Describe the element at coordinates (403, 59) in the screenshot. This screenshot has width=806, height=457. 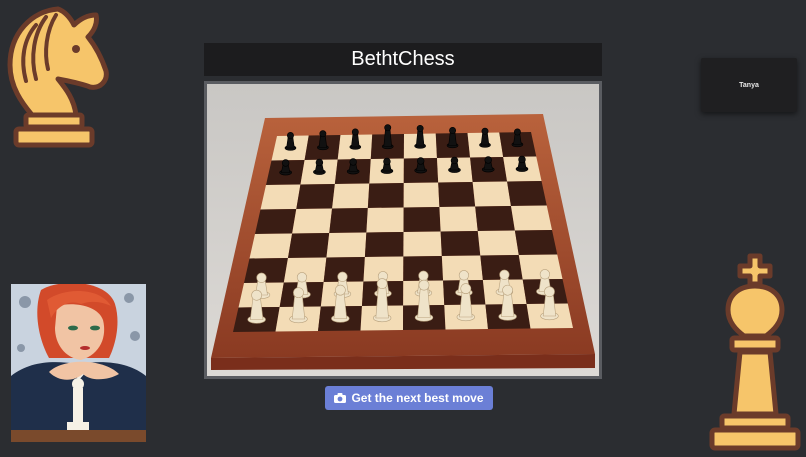
I see `page-title: BethtChess` at that location.